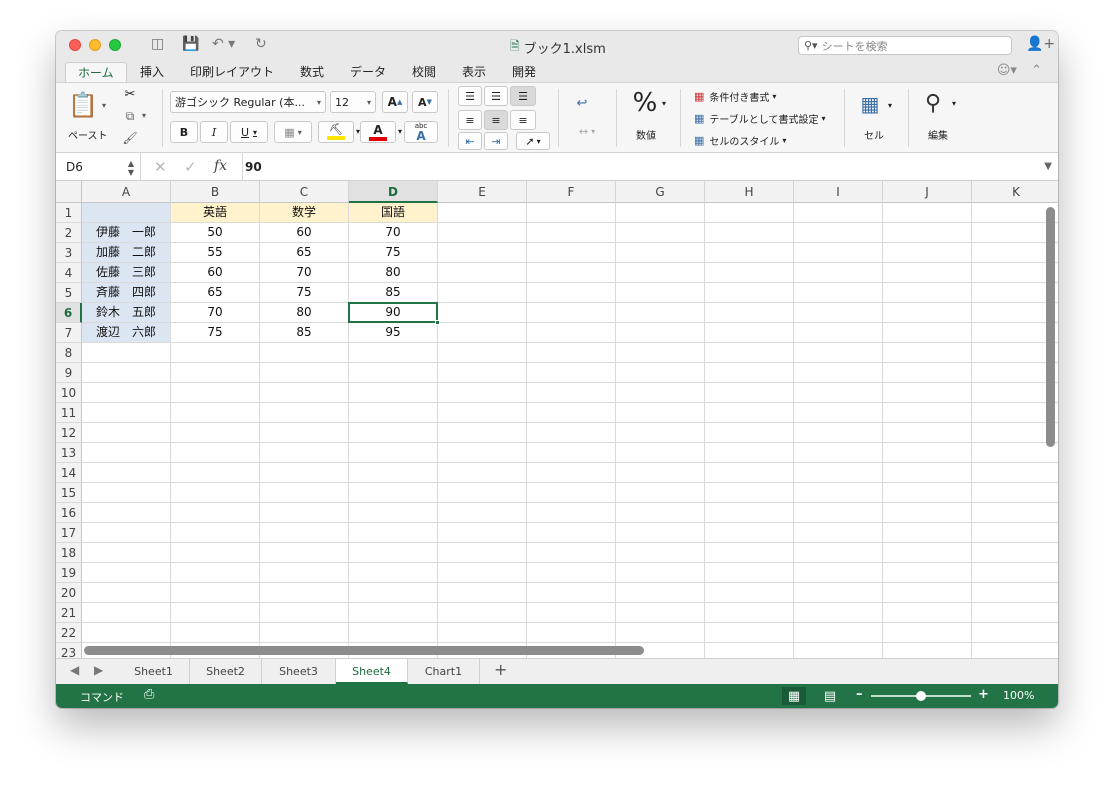 The width and height of the screenshot is (1114, 787). Describe the element at coordinates (232, 72) in the screenshot. I see `tab-page-layout: 印刷レイアウト` at that location.